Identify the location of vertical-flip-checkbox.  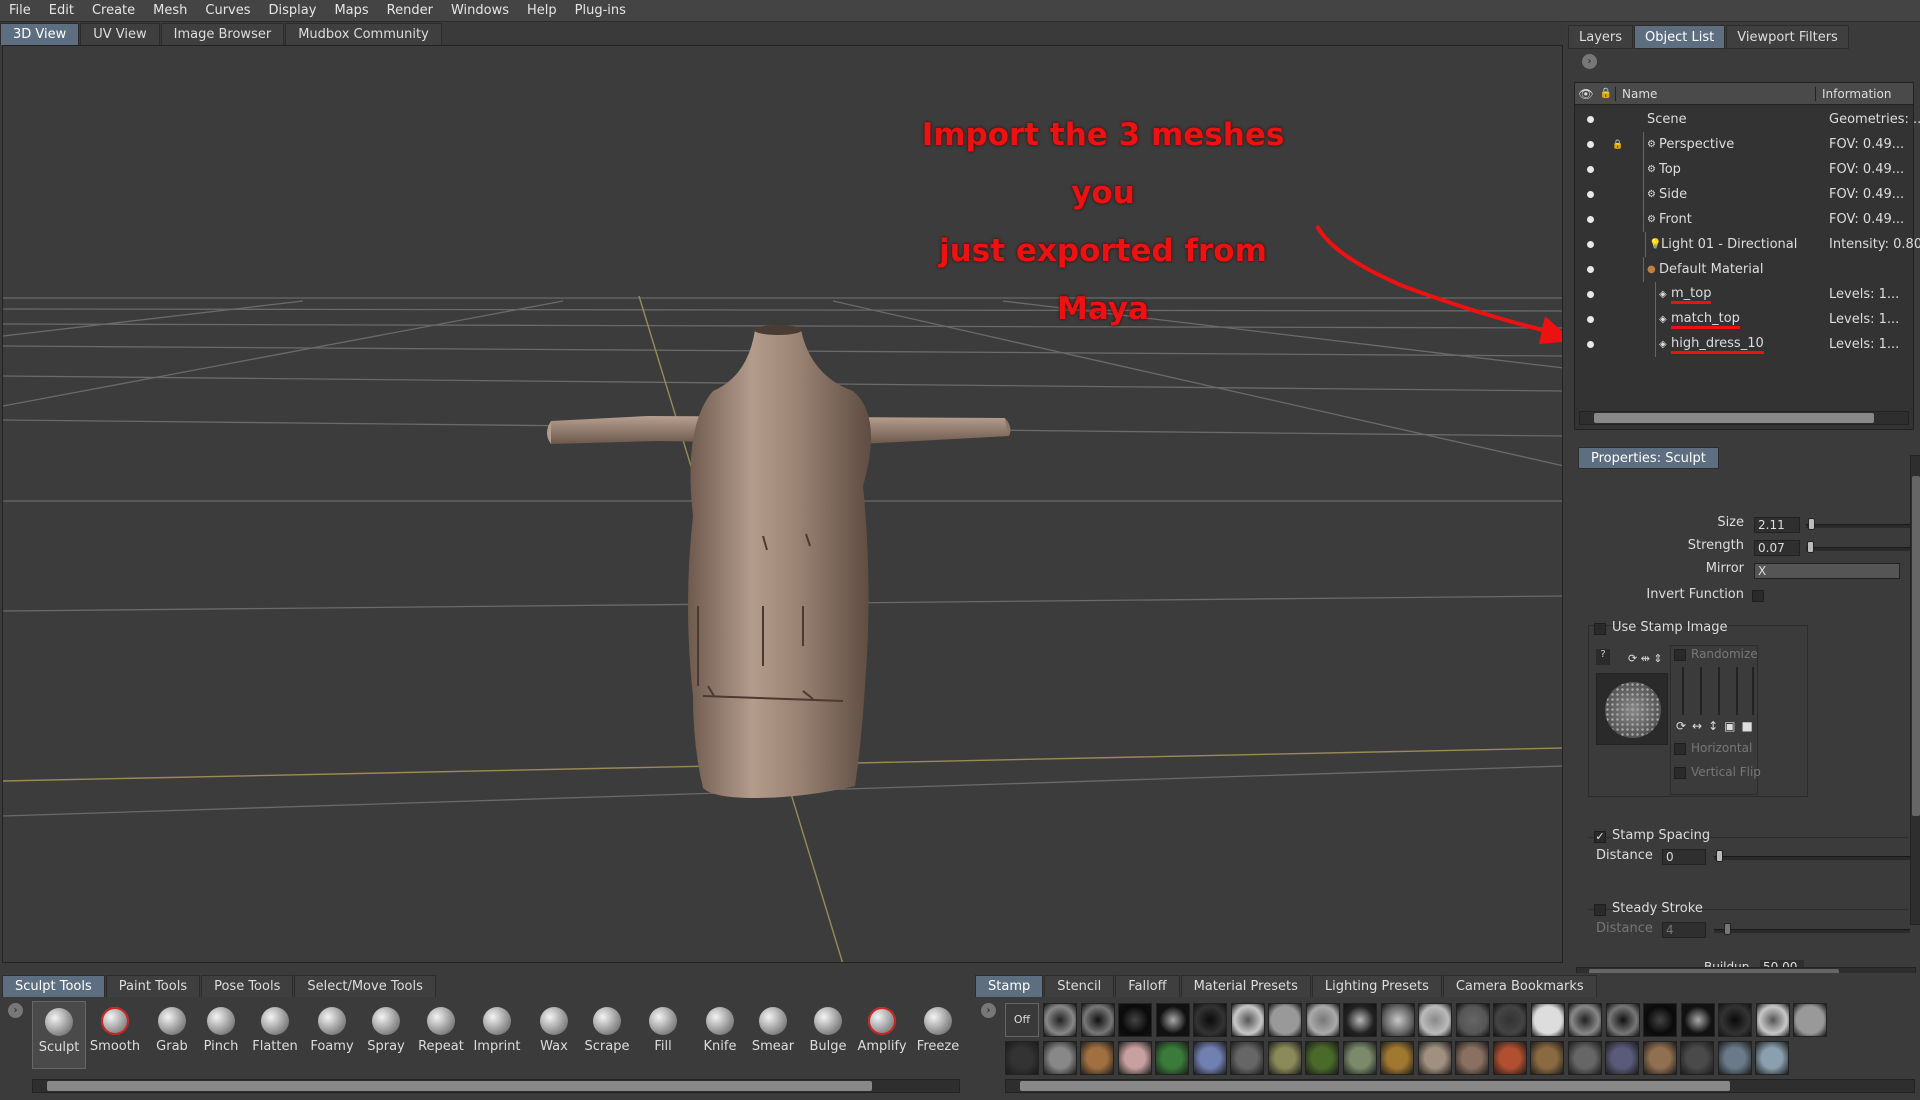
(1680, 773).